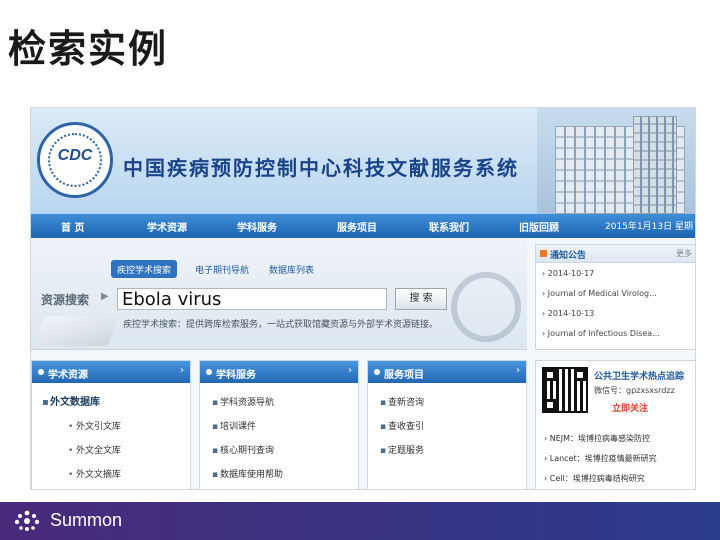 The image size is (720, 540). I want to click on panel-title: 服务项目, so click(404, 375).